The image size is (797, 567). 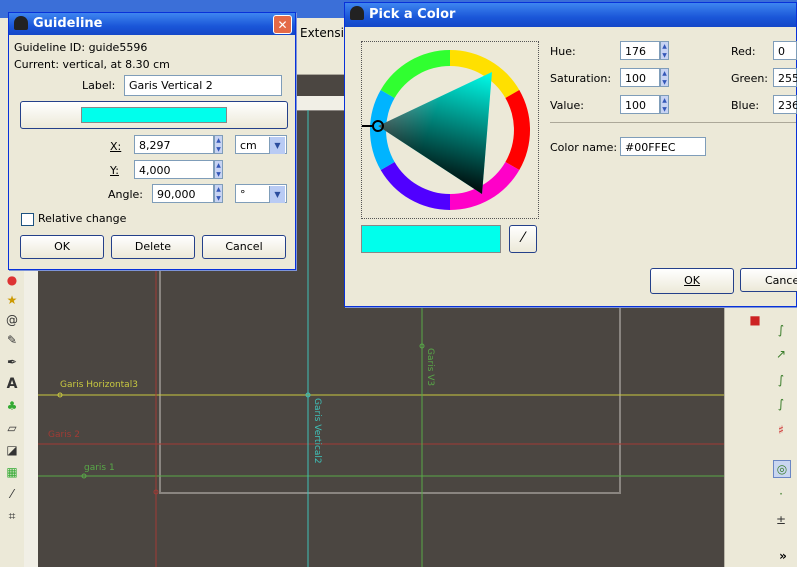 What do you see at coordinates (581, 78) in the screenshot?
I see `saturation-caption: Saturation:` at bounding box center [581, 78].